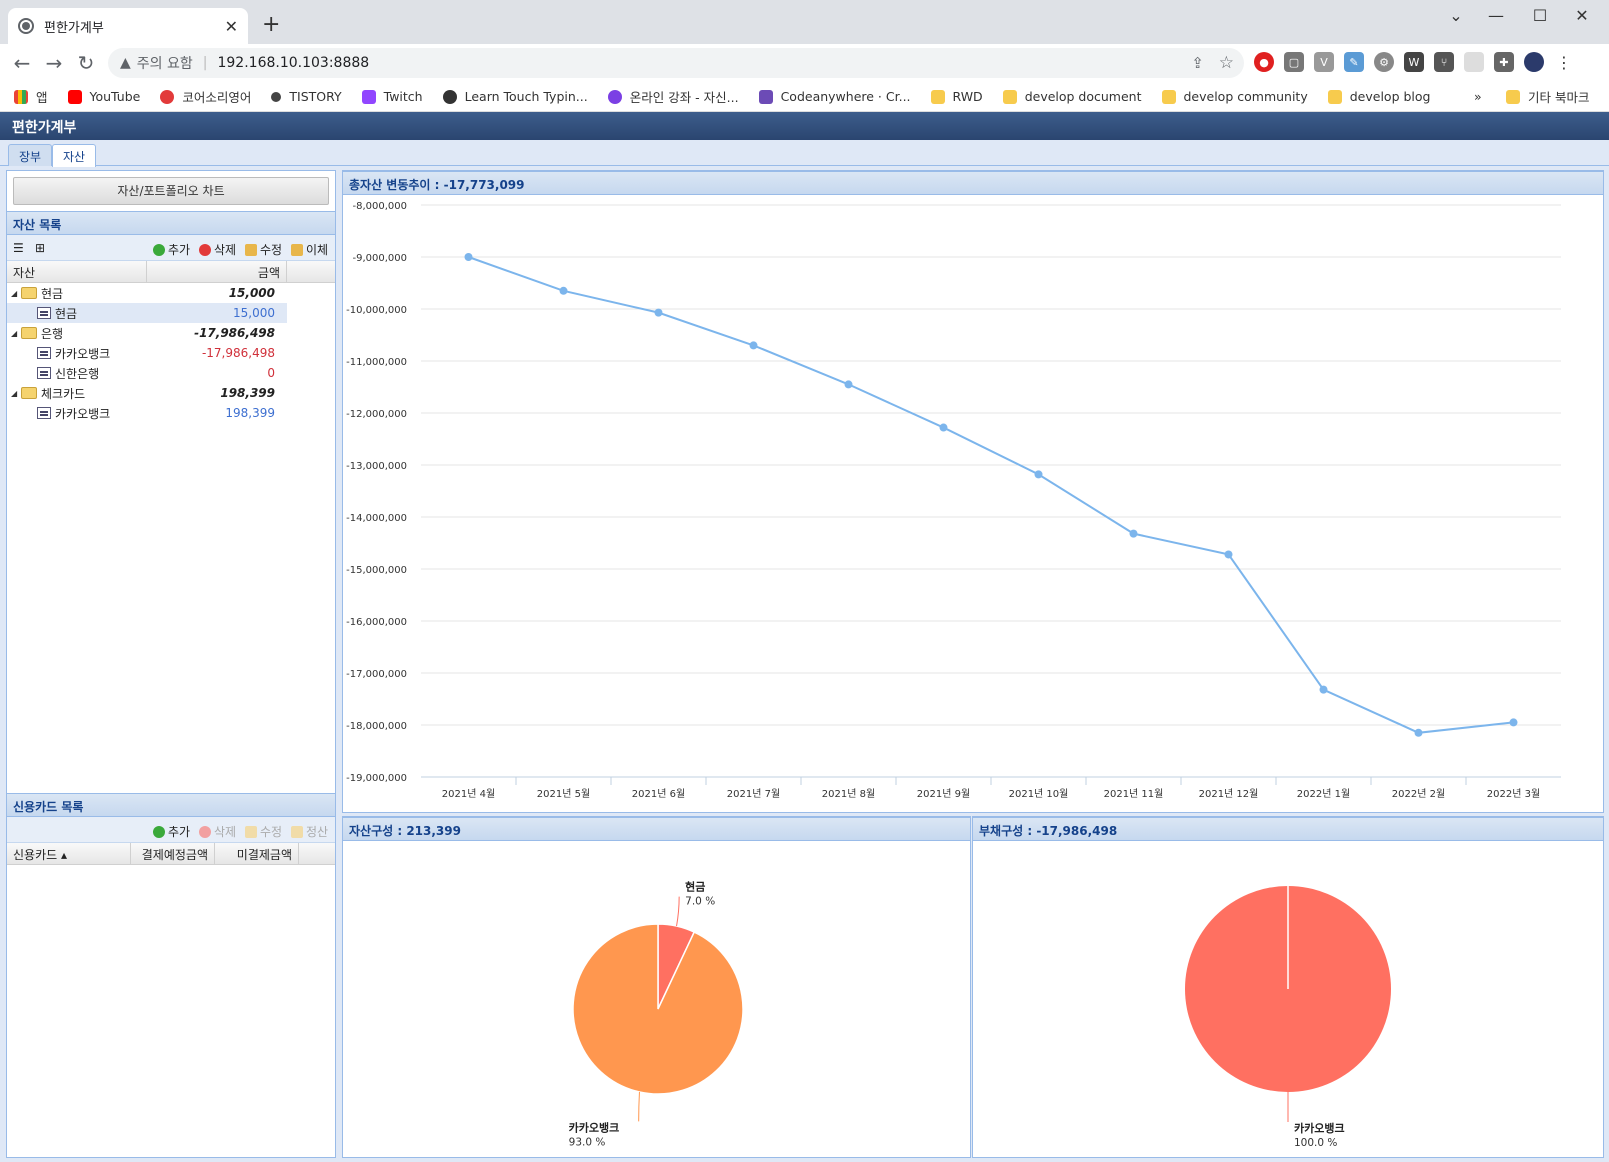 The height and width of the screenshot is (1162, 1609). Describe the element at coordinates (1444, 62) in the screenshot. I see `git-extension-icon: ⑂` at that location.